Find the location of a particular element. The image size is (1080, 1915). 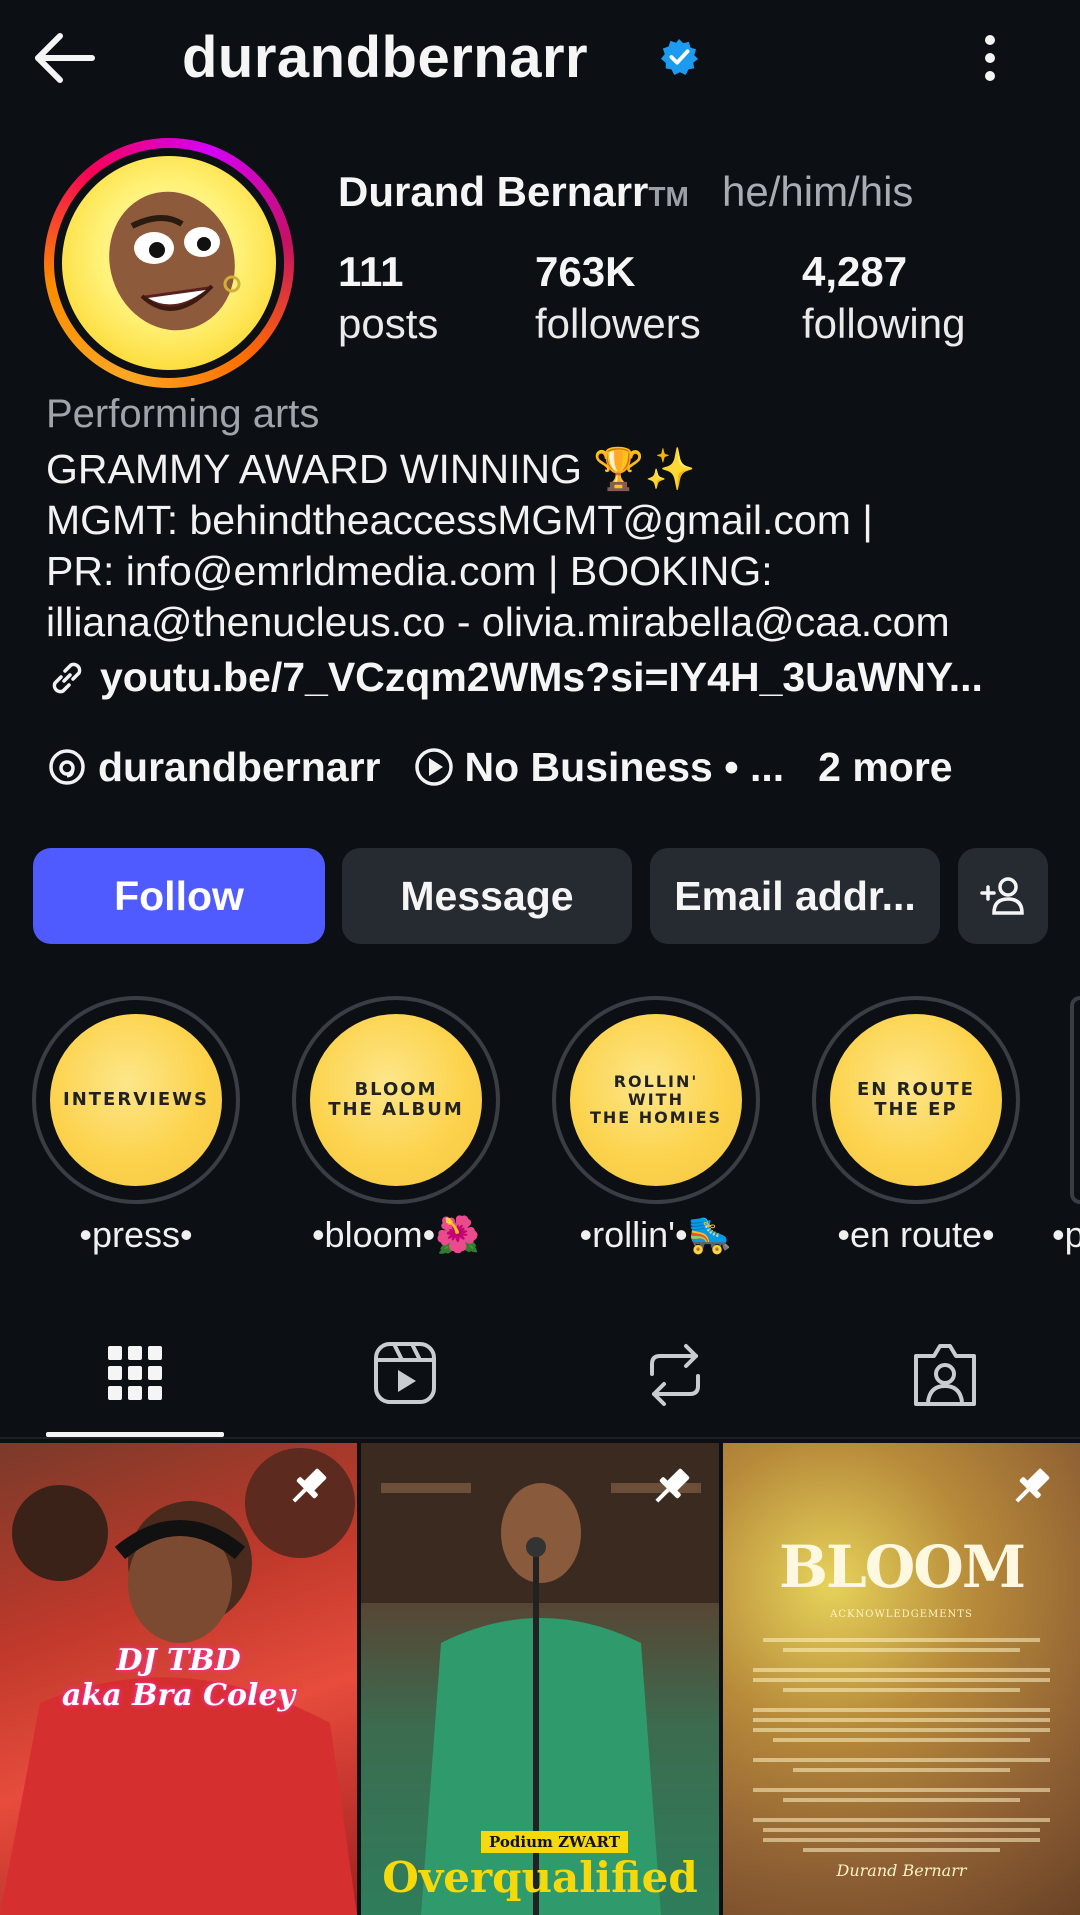

arrow-left-icon is located at coordinates (65, 58).